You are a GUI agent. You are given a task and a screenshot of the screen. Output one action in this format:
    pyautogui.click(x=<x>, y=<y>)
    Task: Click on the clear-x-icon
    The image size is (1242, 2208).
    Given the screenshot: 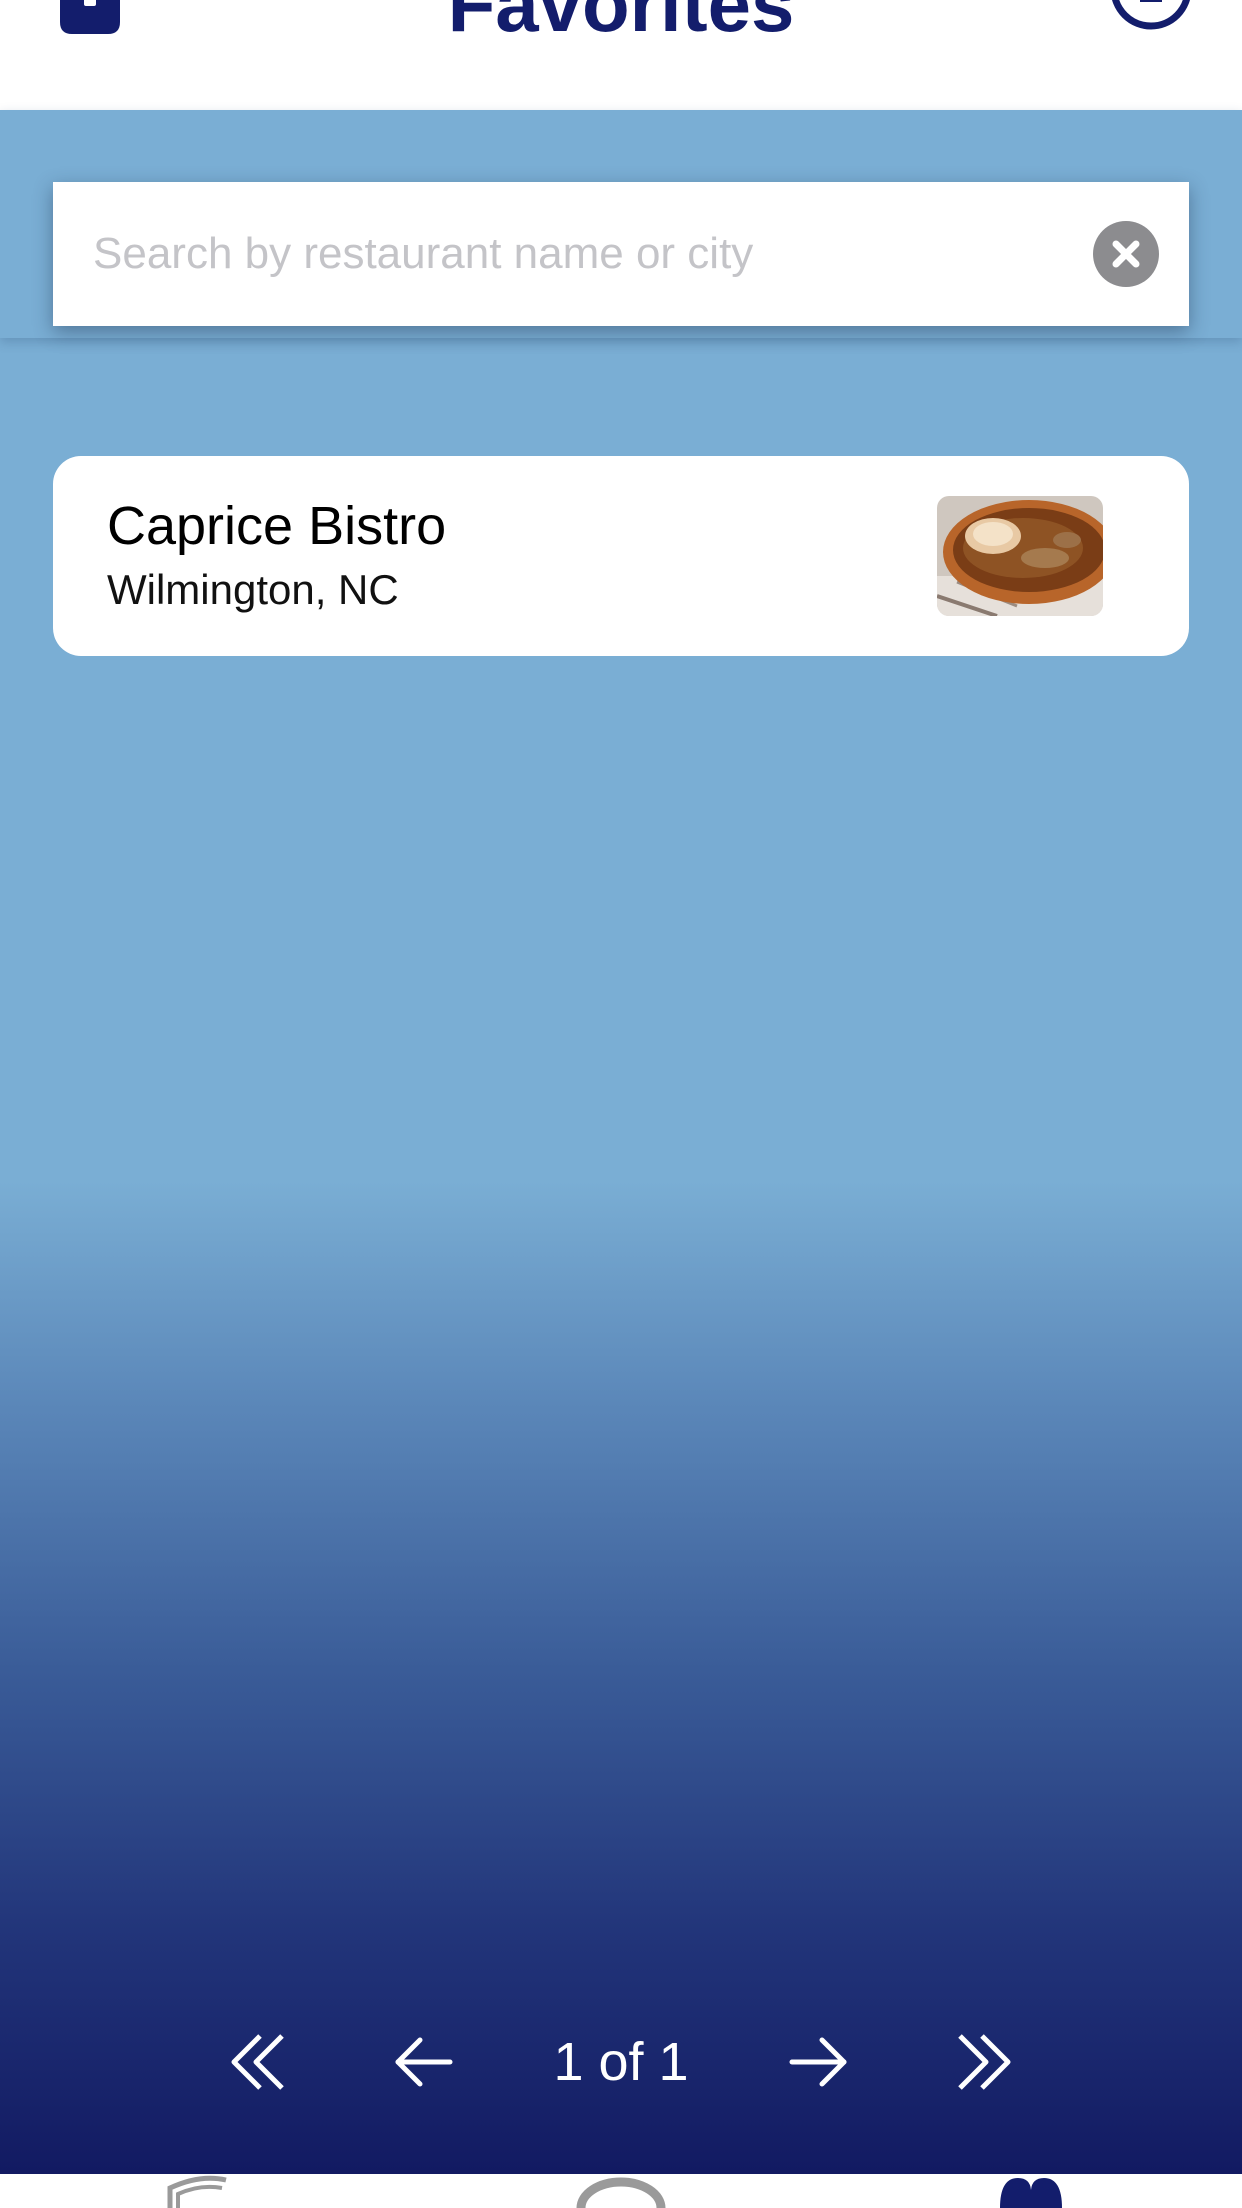 What is the action you would take?
    pyautogui.click(x=1126, y=254)
    